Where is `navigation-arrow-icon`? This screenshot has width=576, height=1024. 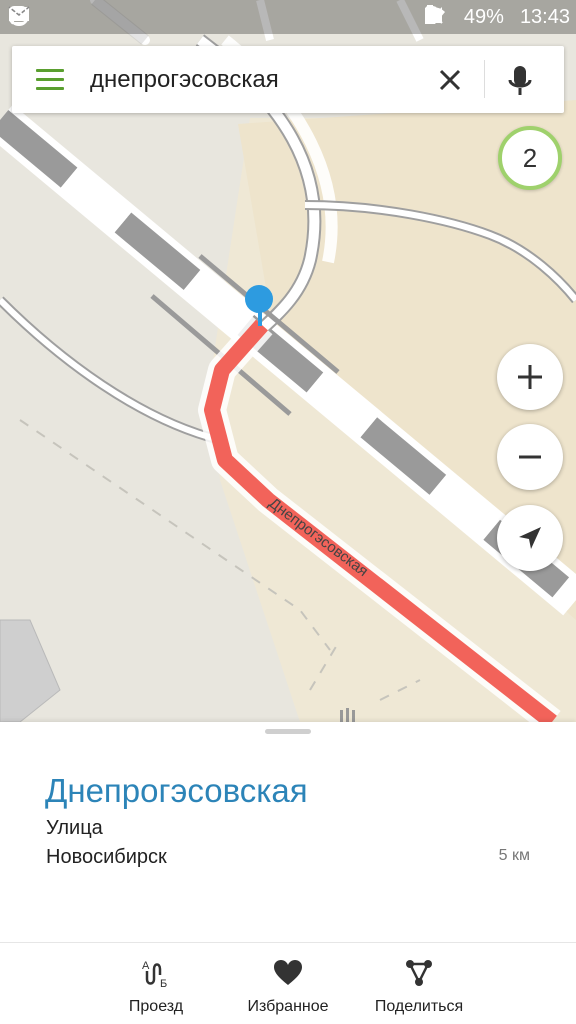
navigation-arrow-icon is located at coordinates (530, 538).